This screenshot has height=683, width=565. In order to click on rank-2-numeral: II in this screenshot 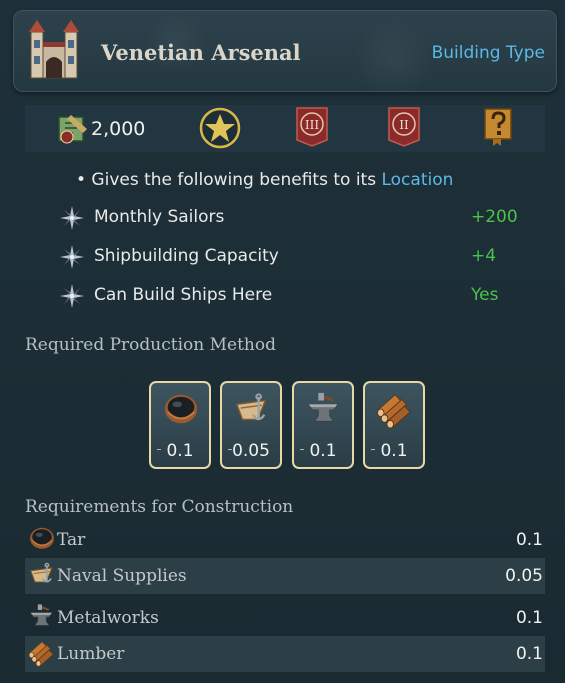, I will do `click(404, 125)`.